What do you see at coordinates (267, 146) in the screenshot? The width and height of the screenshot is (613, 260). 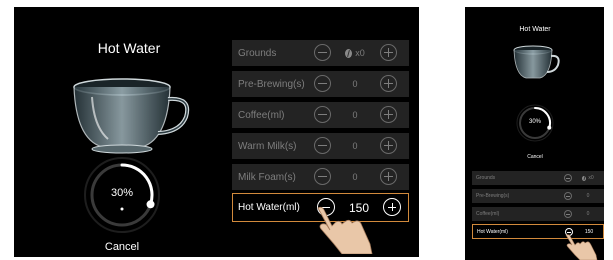 I see `row-label: Warm Milk(s)` at bounding box center [267, 146].